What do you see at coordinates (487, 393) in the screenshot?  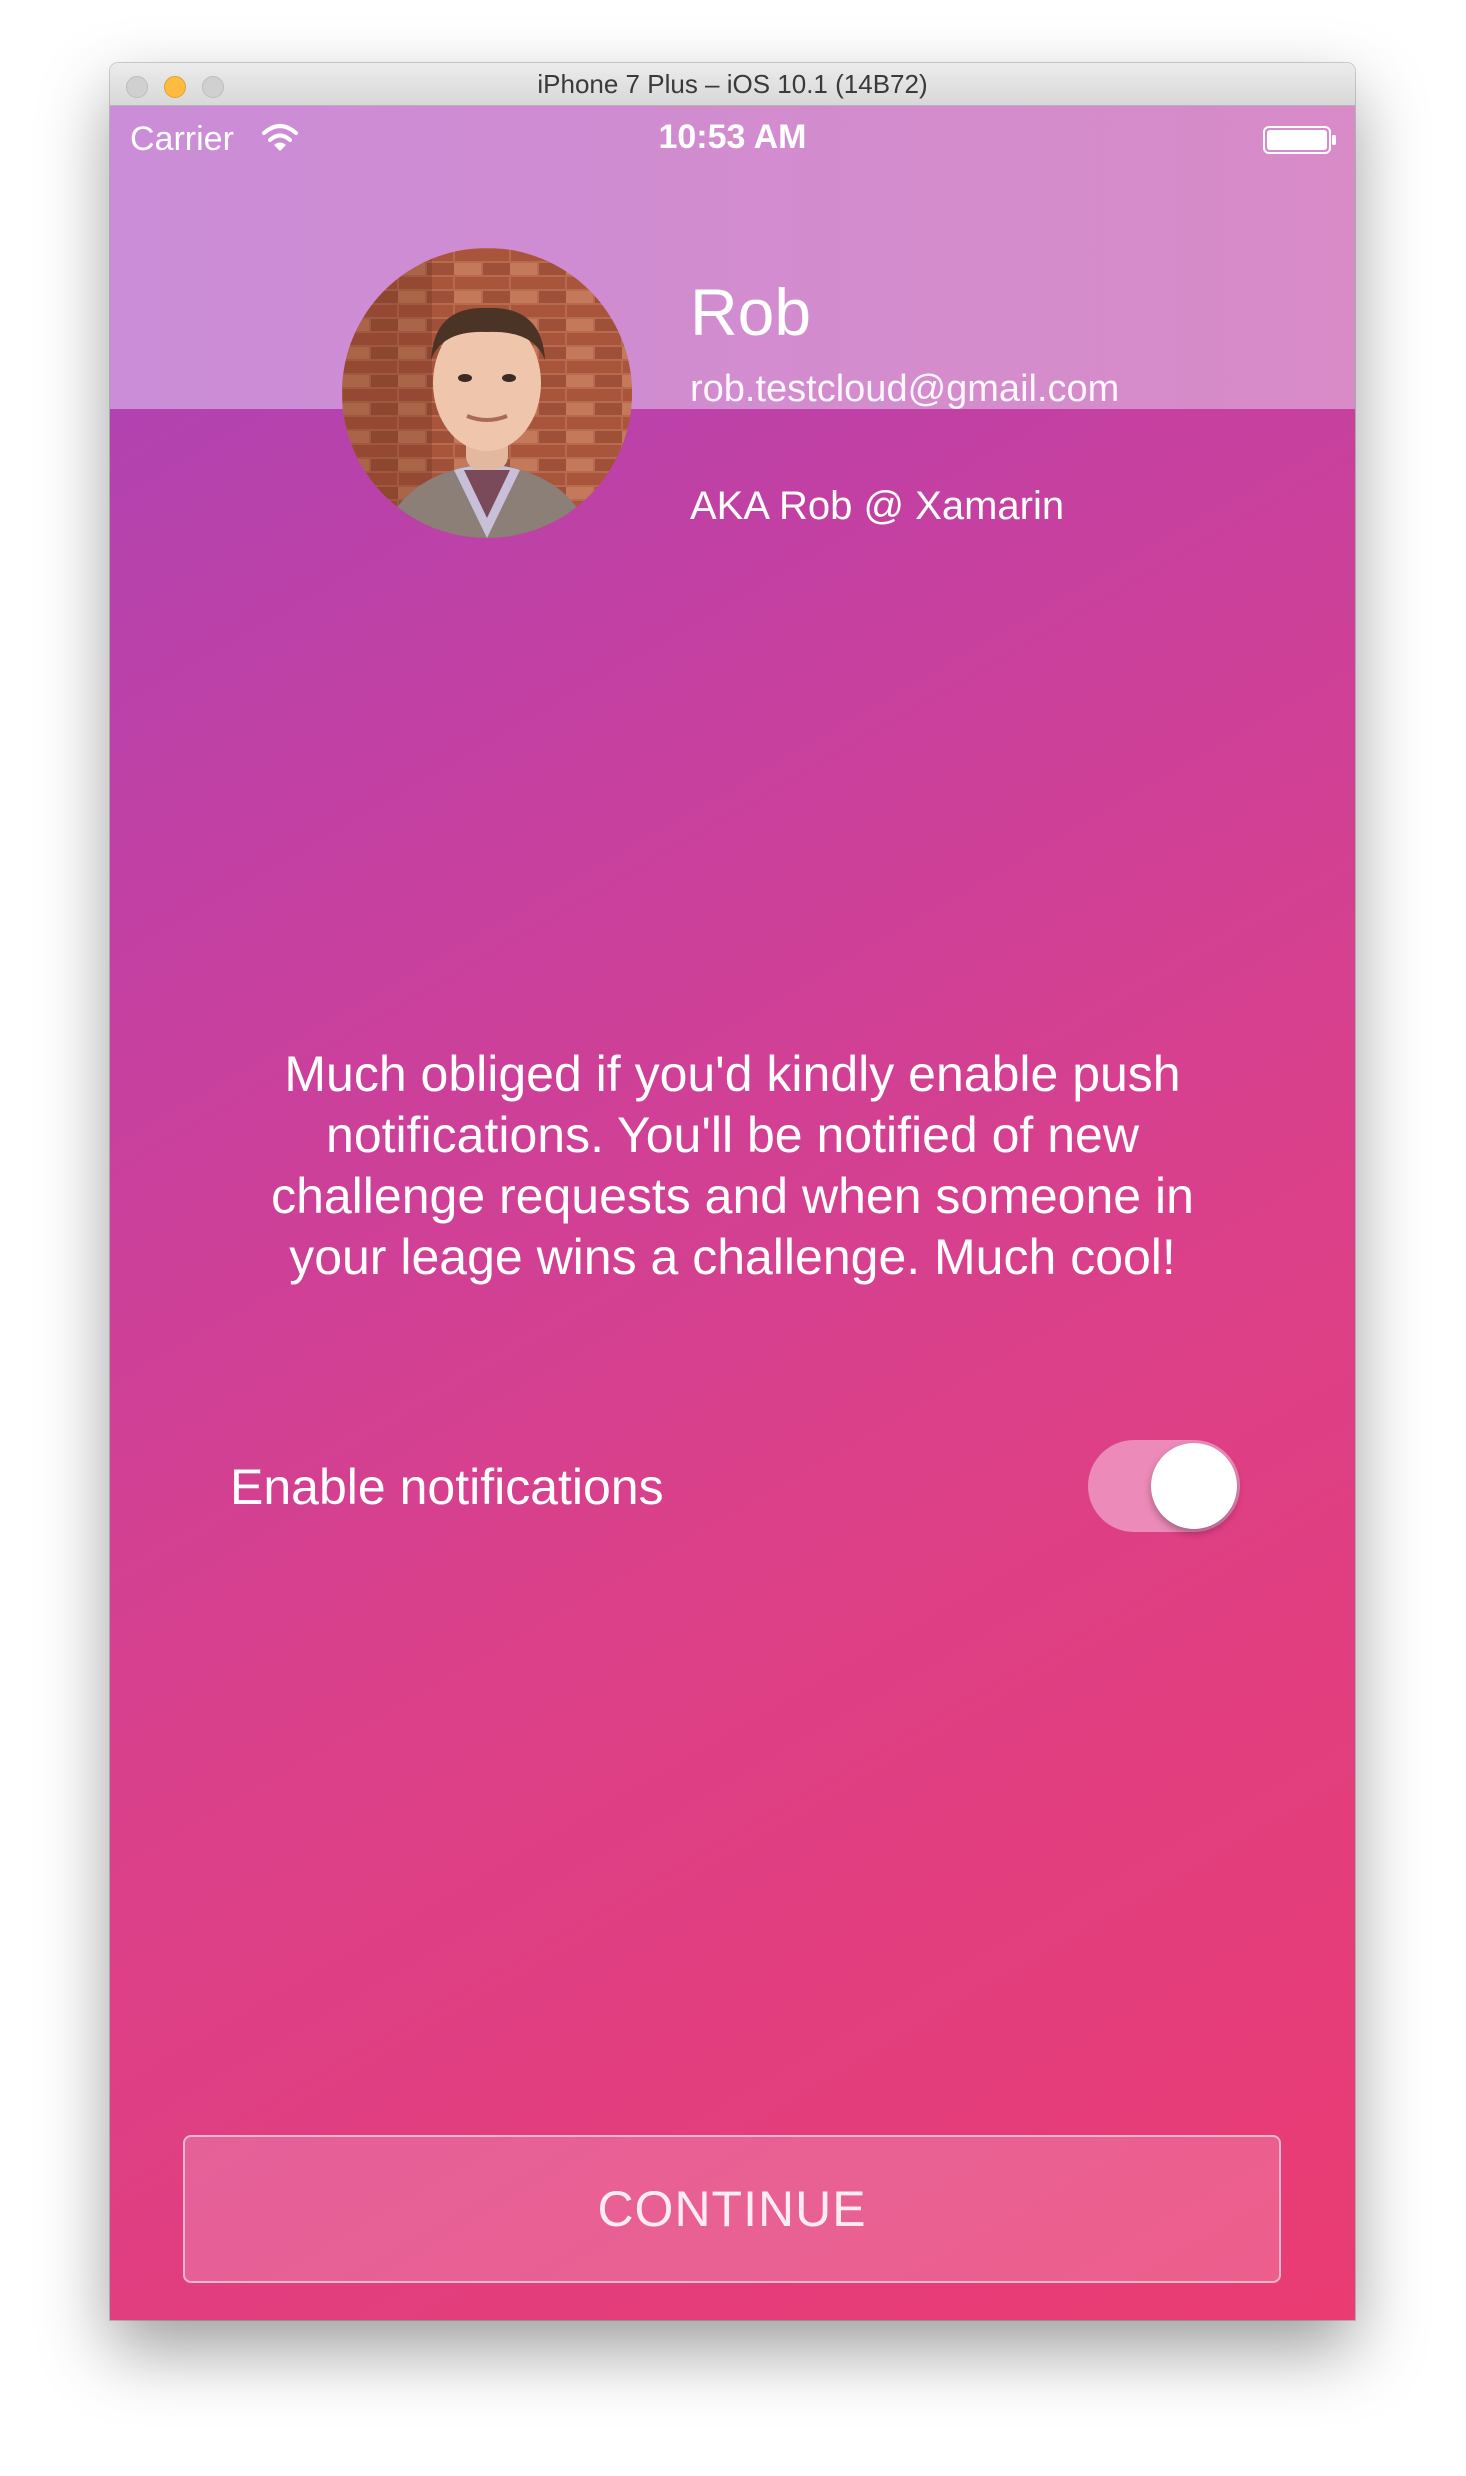 I see `avatar` at bounding box center [487, 393].